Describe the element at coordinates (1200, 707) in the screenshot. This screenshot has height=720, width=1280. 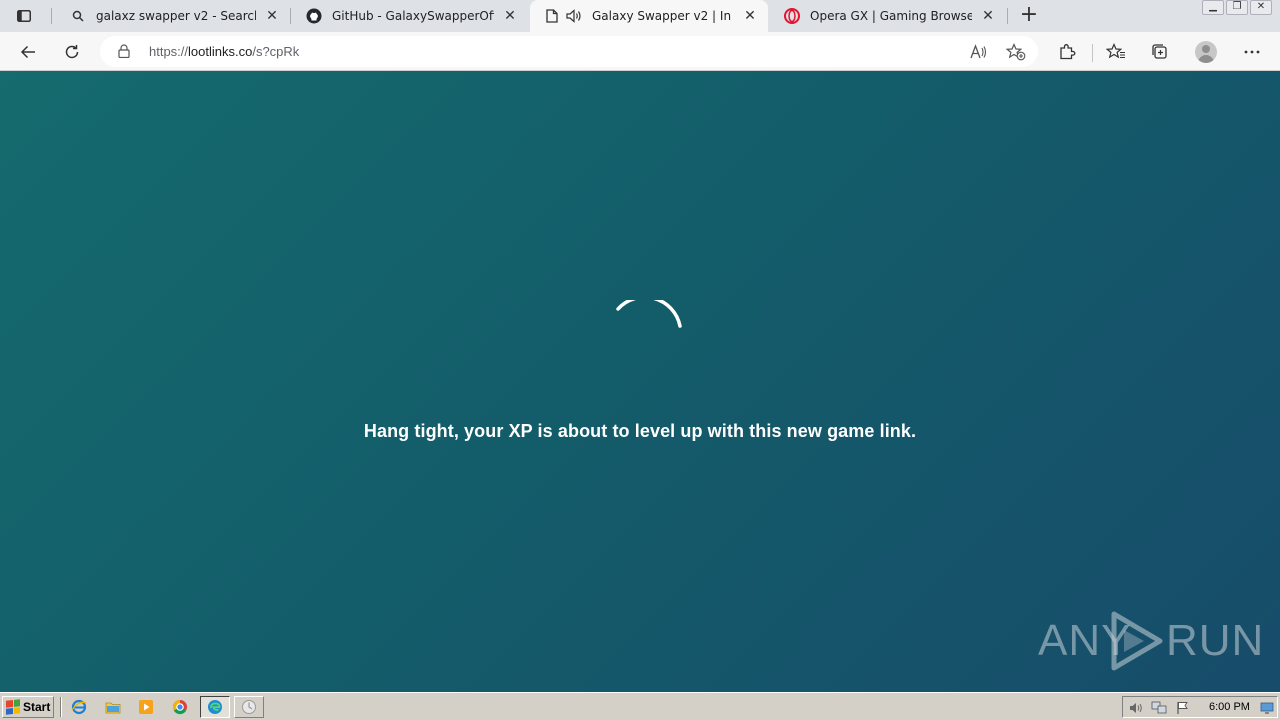
I see `system-tray: 6:00 PM` at that location.